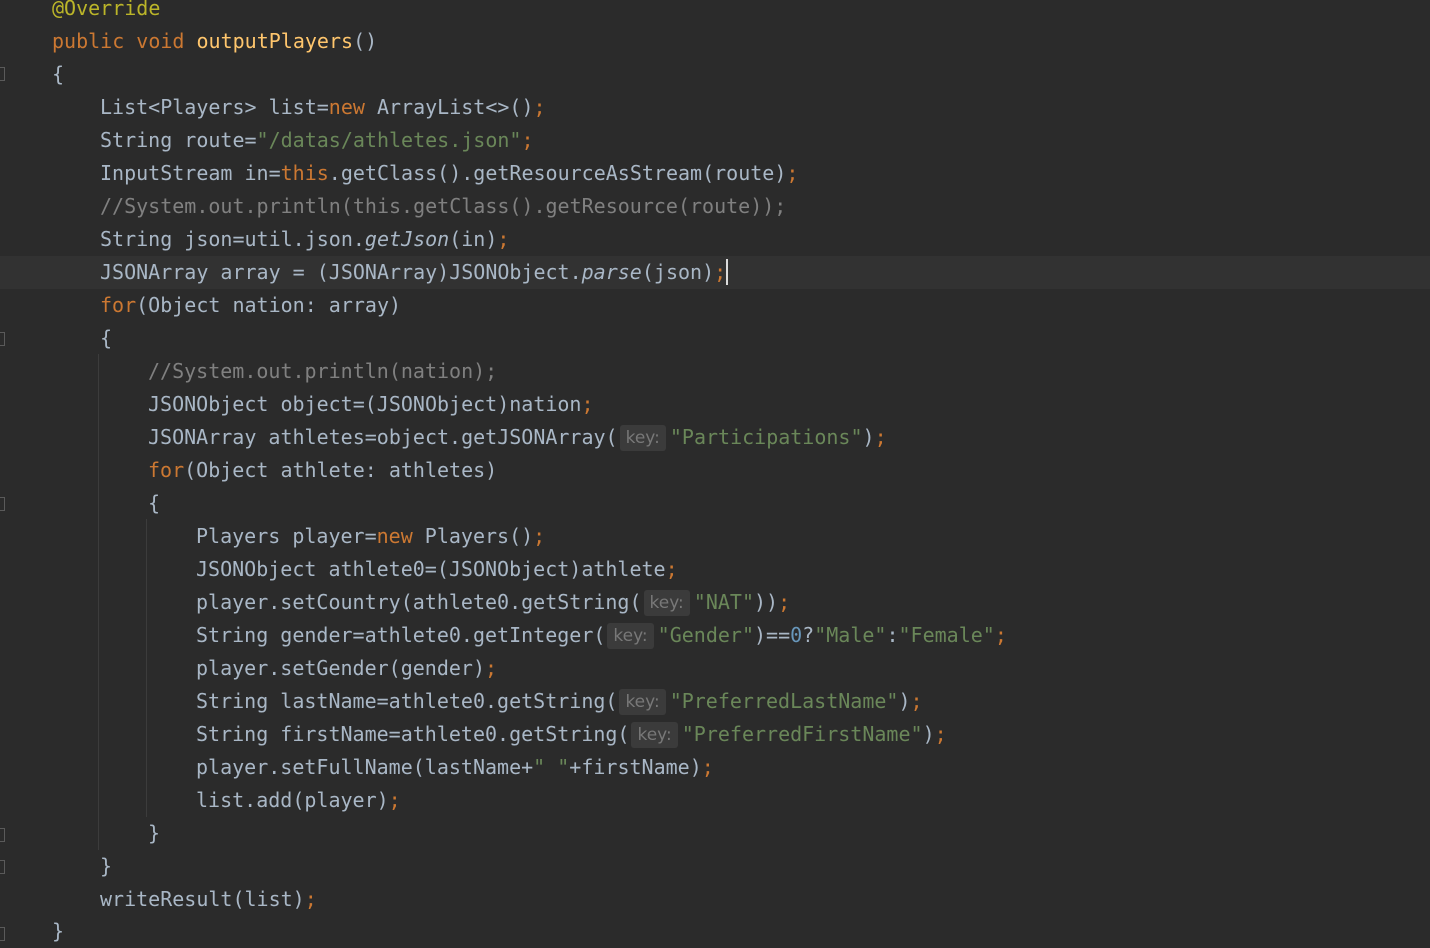 Image resolution: width=1430 pixels, height=948 pixels. I want to click on code-text: :, so click(892, 635).